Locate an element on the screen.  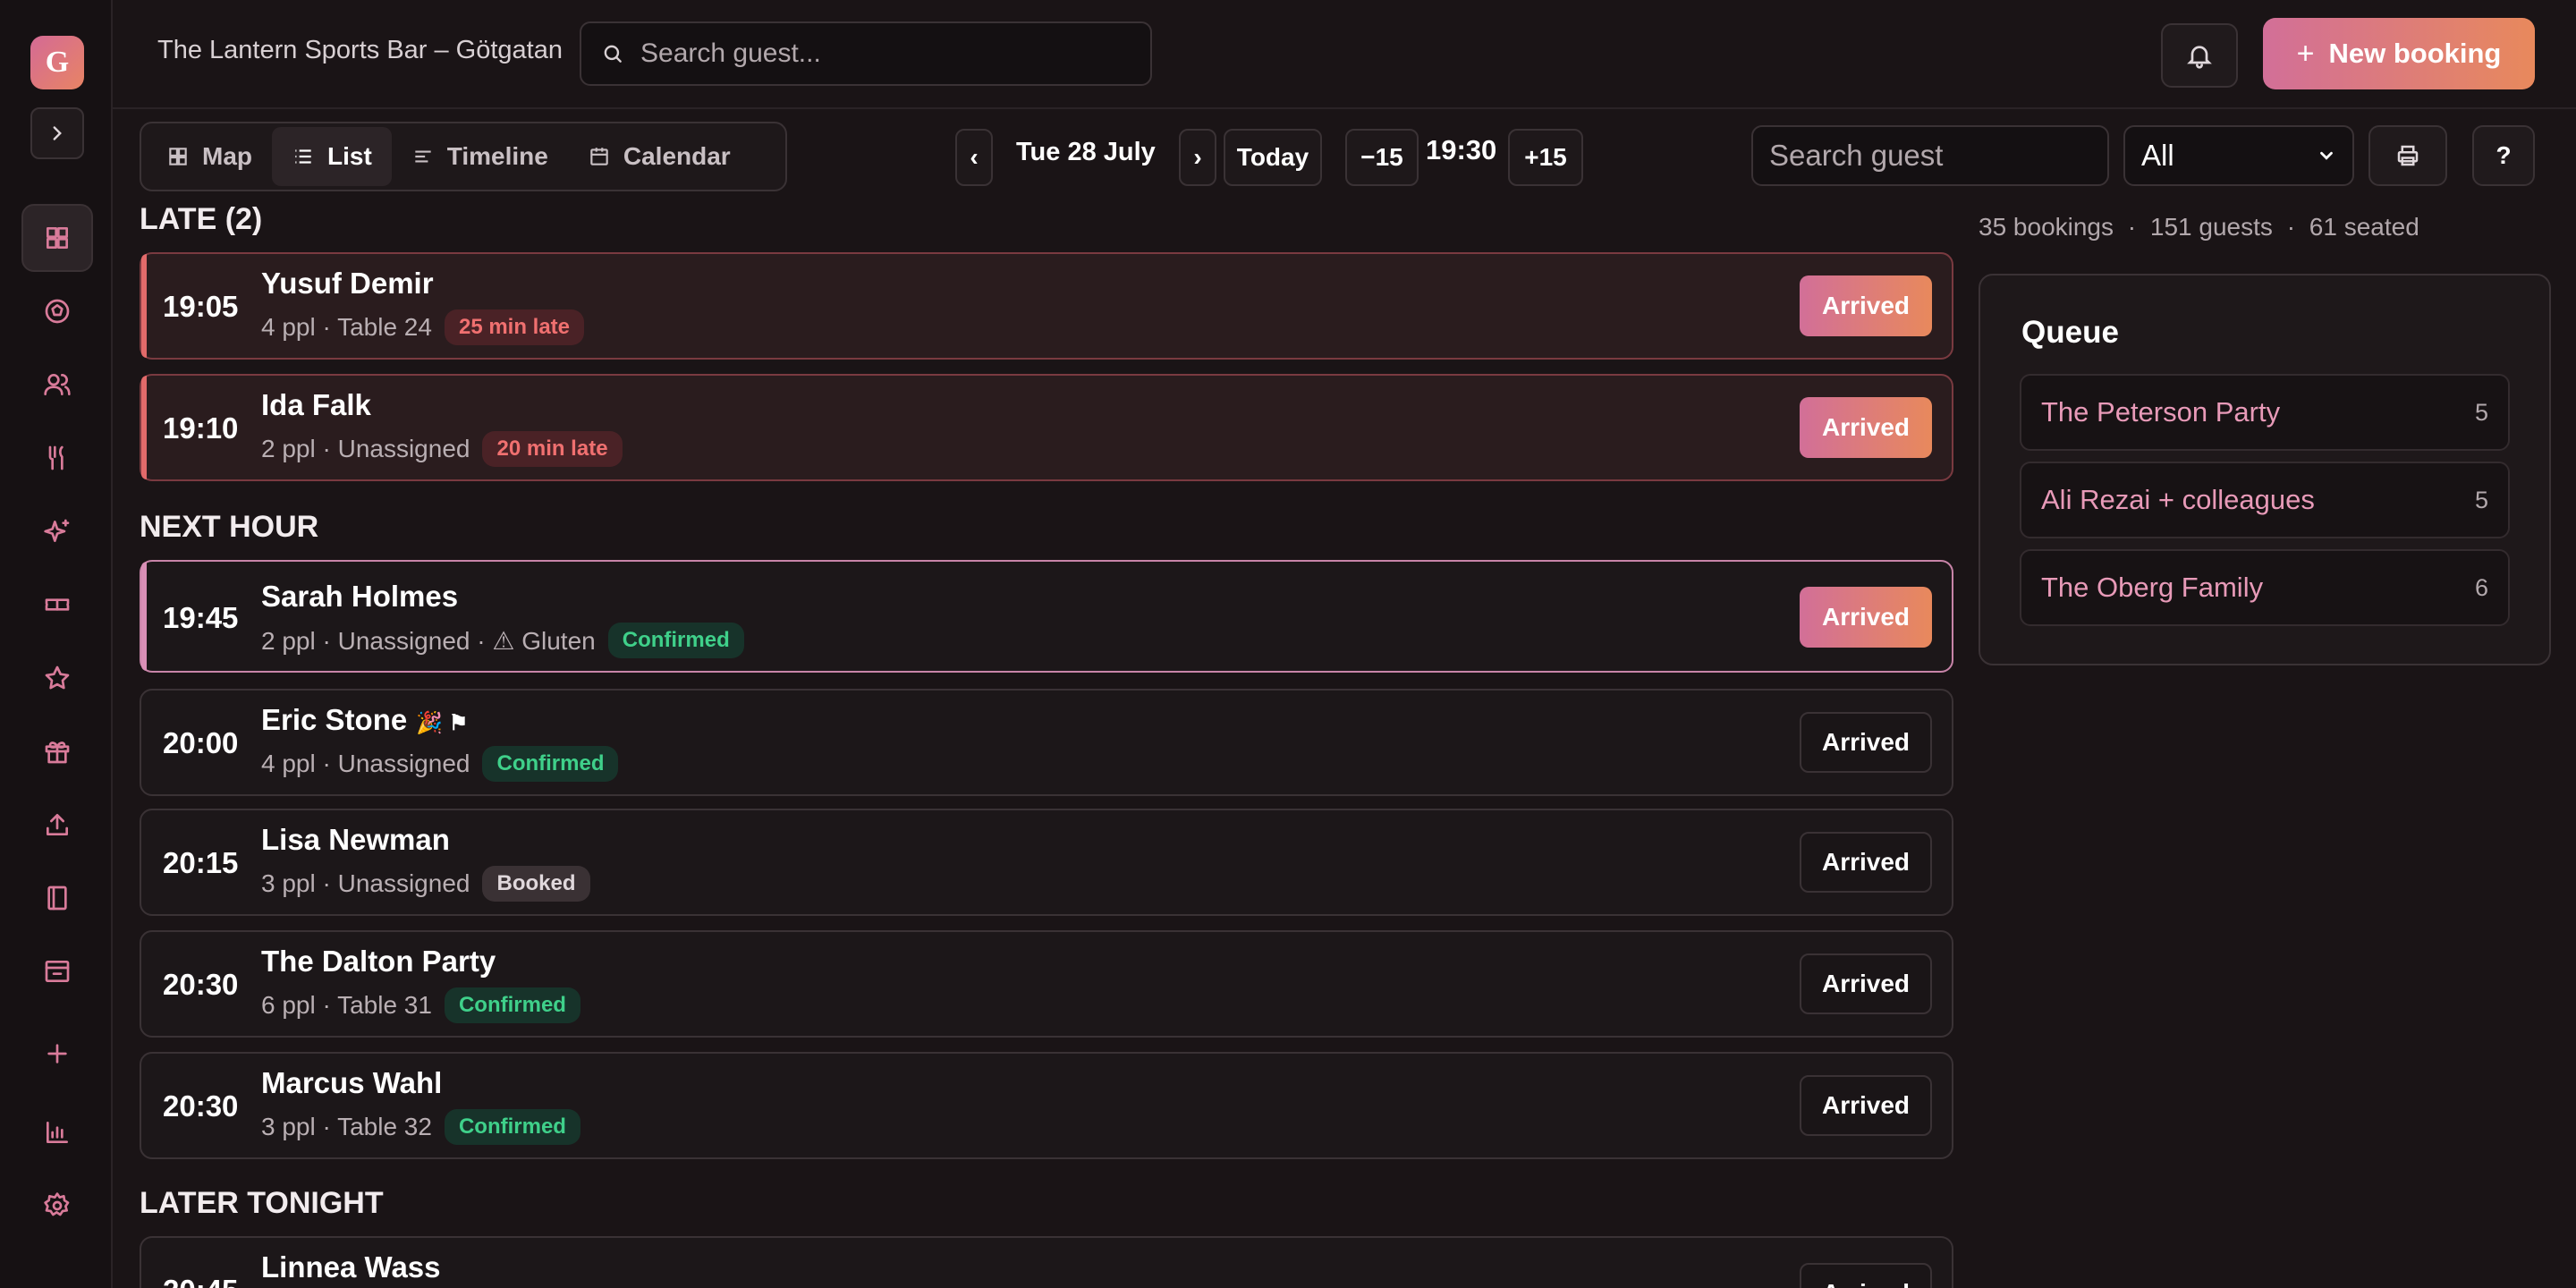
book-icon is located at coordinates (57, 898).